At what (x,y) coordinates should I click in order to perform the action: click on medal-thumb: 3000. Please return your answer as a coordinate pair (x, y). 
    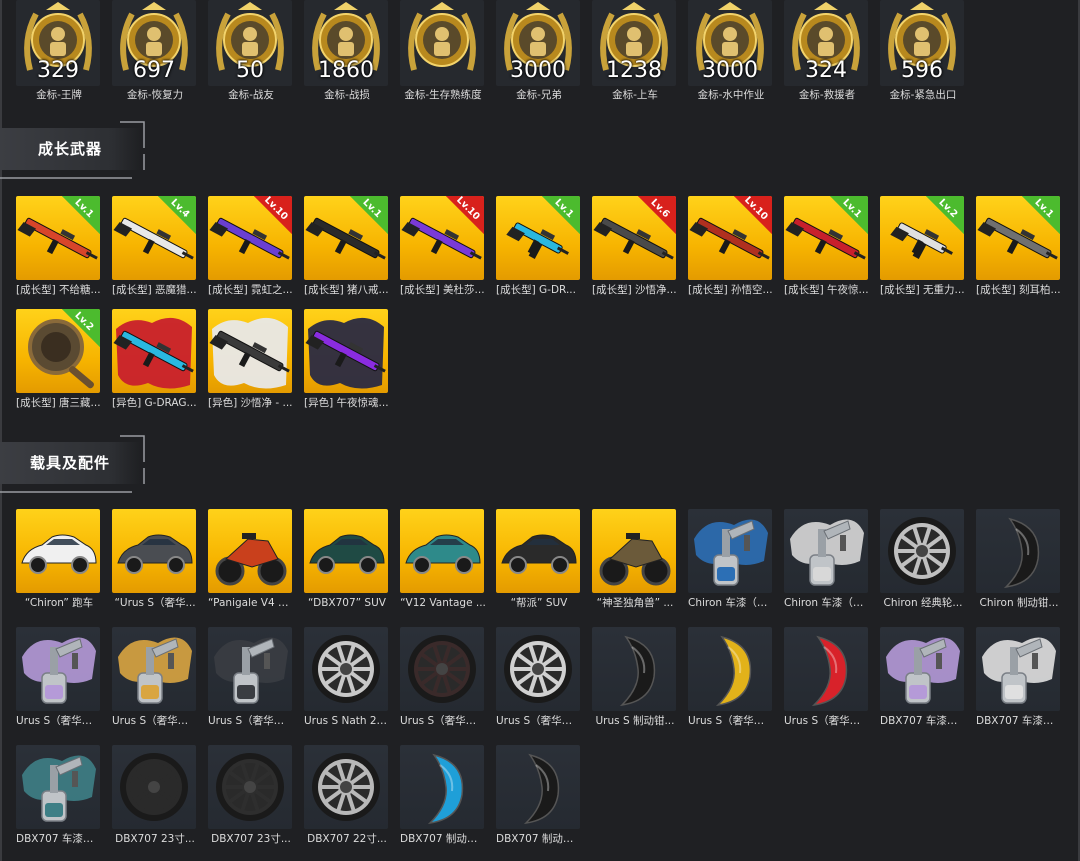
    Looking at the image, I should click on (730, 43).